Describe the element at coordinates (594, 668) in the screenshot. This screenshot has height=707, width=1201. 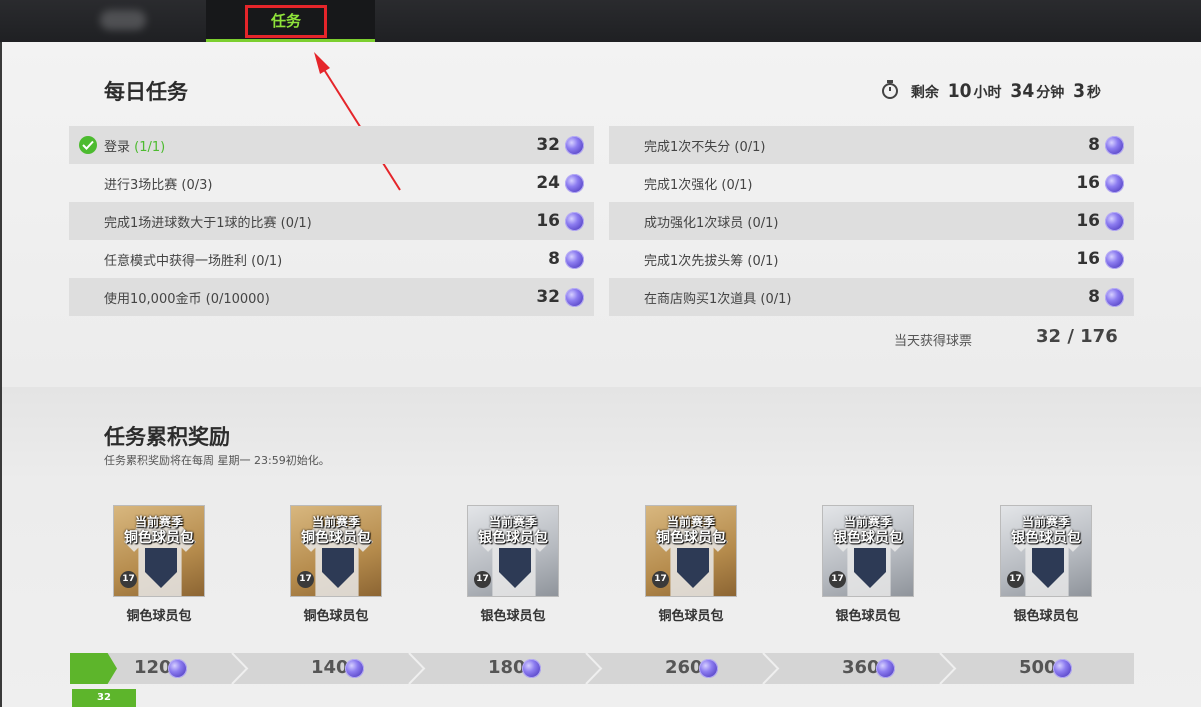
I see `segment-chevrons` at that location.